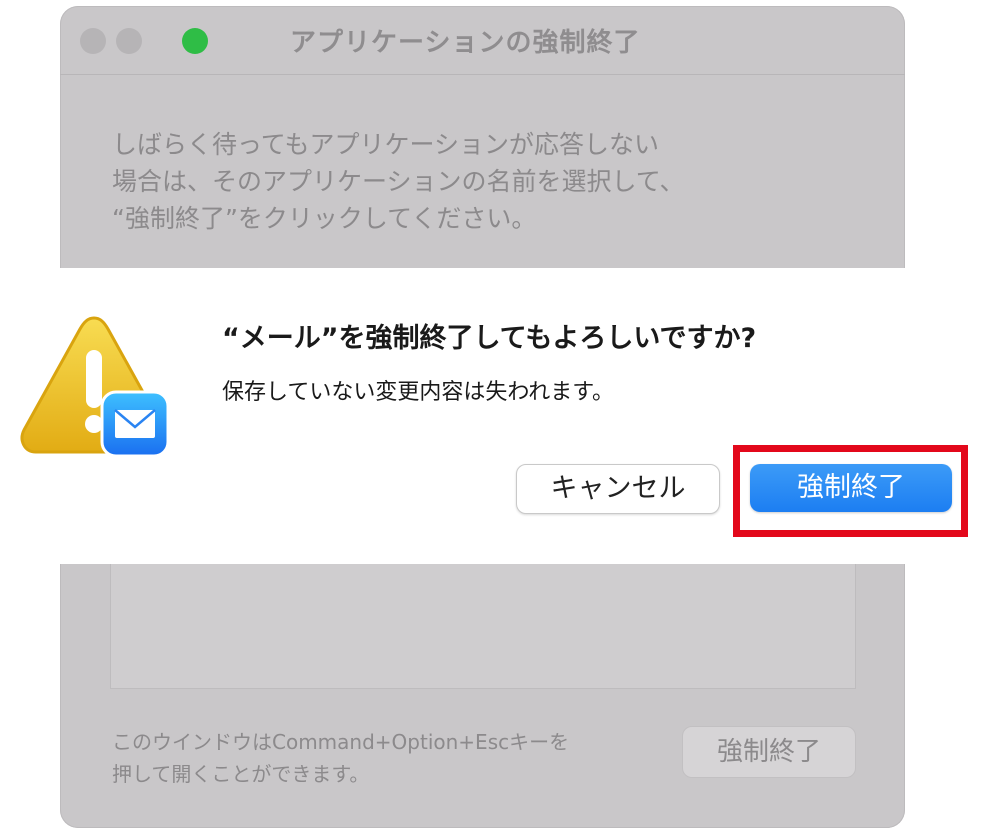 Image resolution: width=981 pixels, height=834 pixels. Describe the element at coordinates (418, 392) in the screenshot. I see `alert-message: 保存していない変更内容は失われます。` at that location.